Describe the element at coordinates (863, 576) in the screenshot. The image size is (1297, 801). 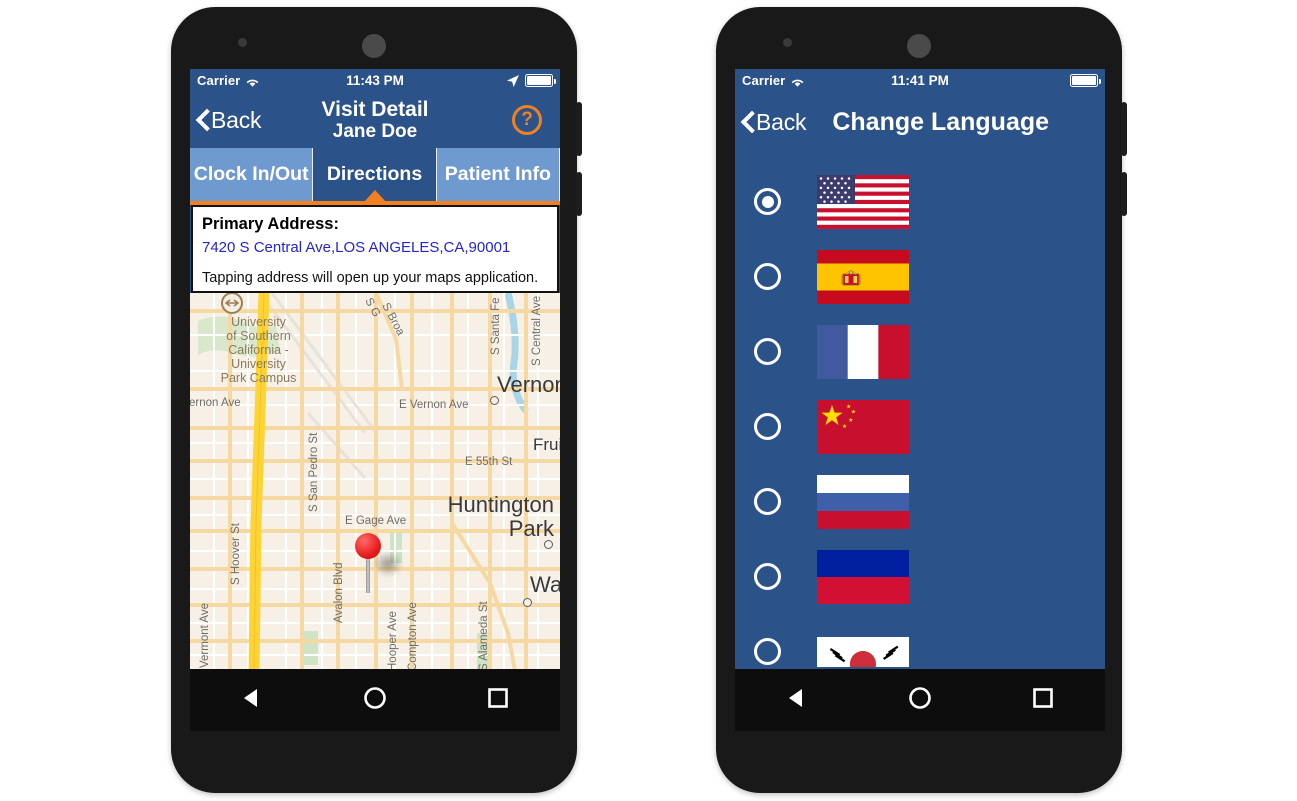
I see `haiti-flag` at that location.